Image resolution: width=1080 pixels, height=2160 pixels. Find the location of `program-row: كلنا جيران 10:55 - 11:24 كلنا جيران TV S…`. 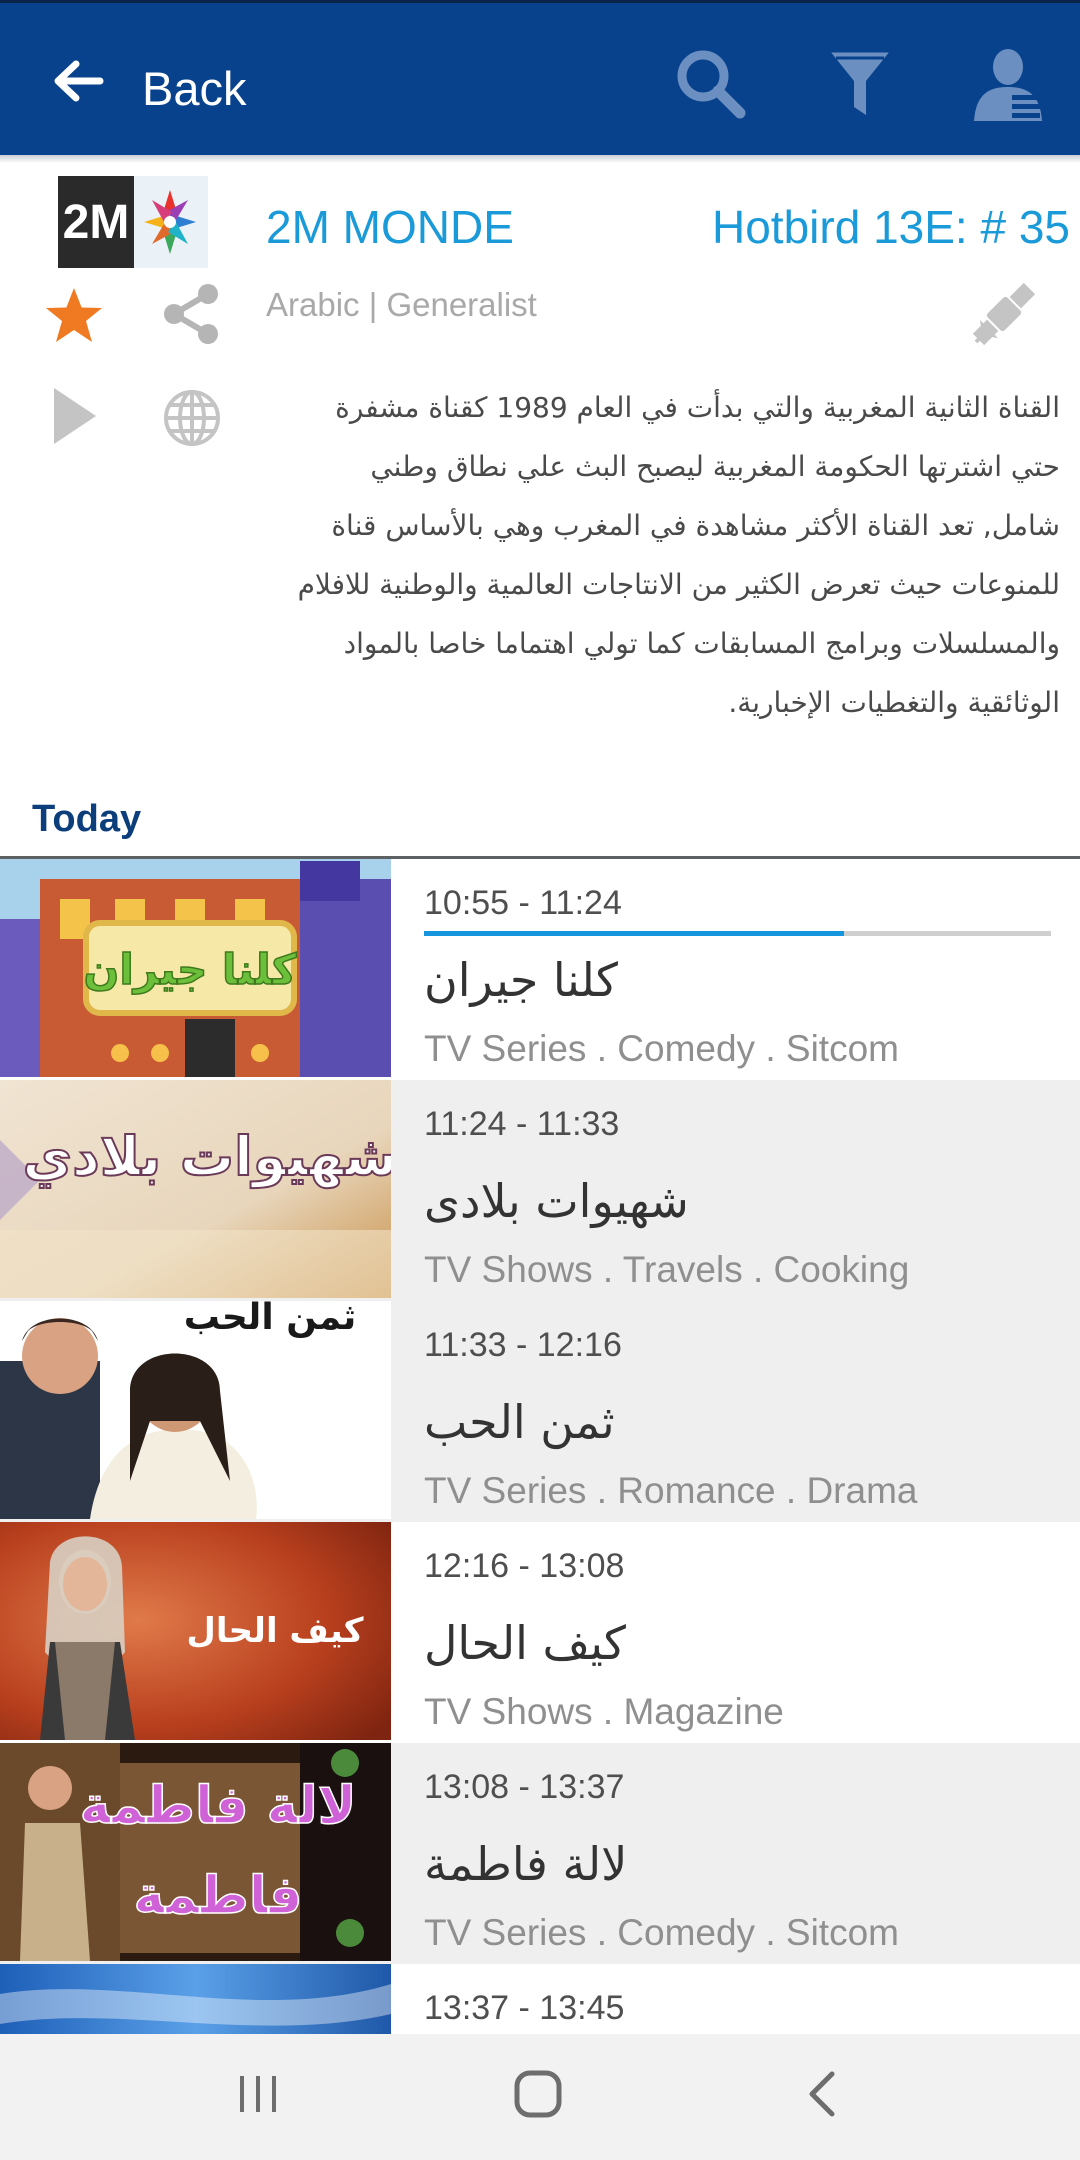

program-row: كلنا جيران 10:55 - 11:24 كلنا جيران TV S… is located at coordinates (540, 969).